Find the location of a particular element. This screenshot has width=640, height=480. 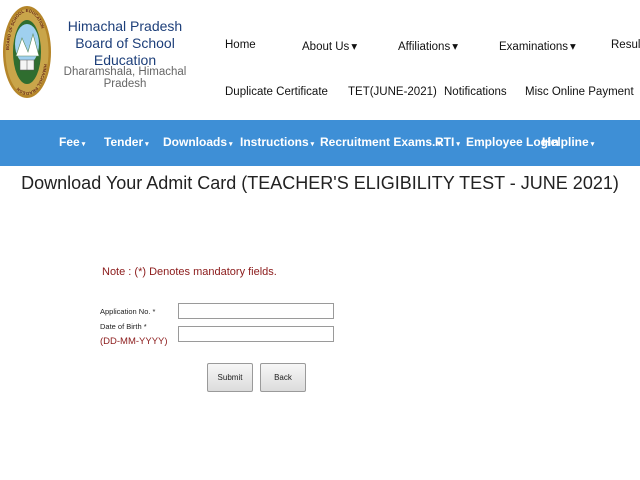

nav-results: Results is located at coordinates (625, 45).